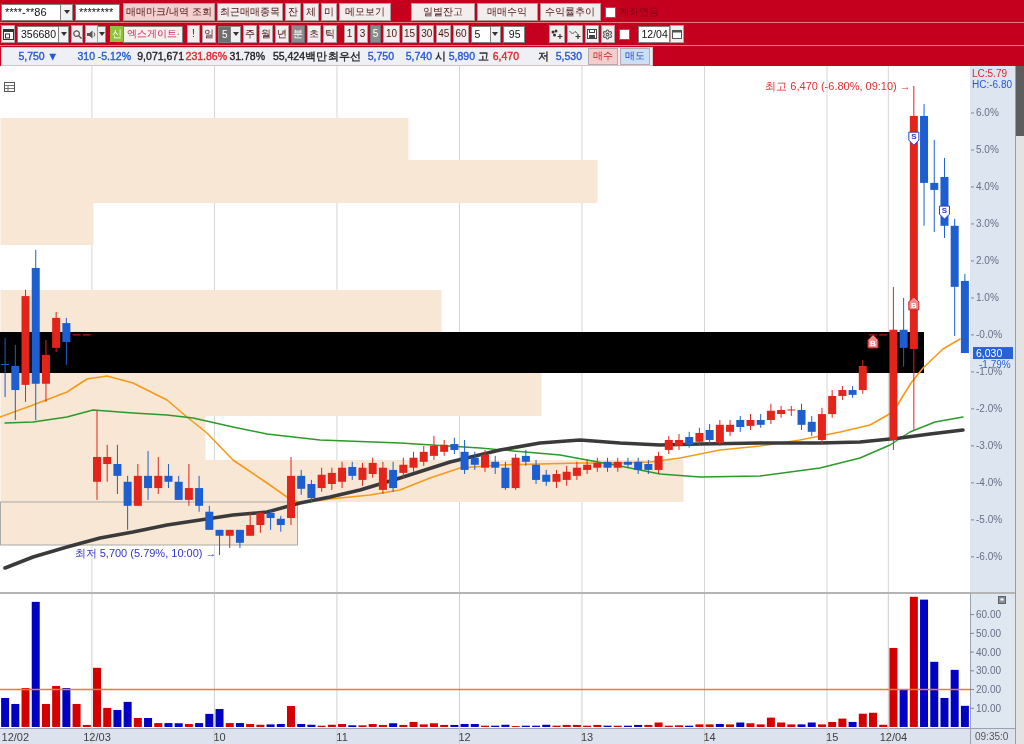 The image size is (1024, 744). Describe the element at coordinates (349, 34) in the screenshot. I see `interval-tab: 1` at that location.